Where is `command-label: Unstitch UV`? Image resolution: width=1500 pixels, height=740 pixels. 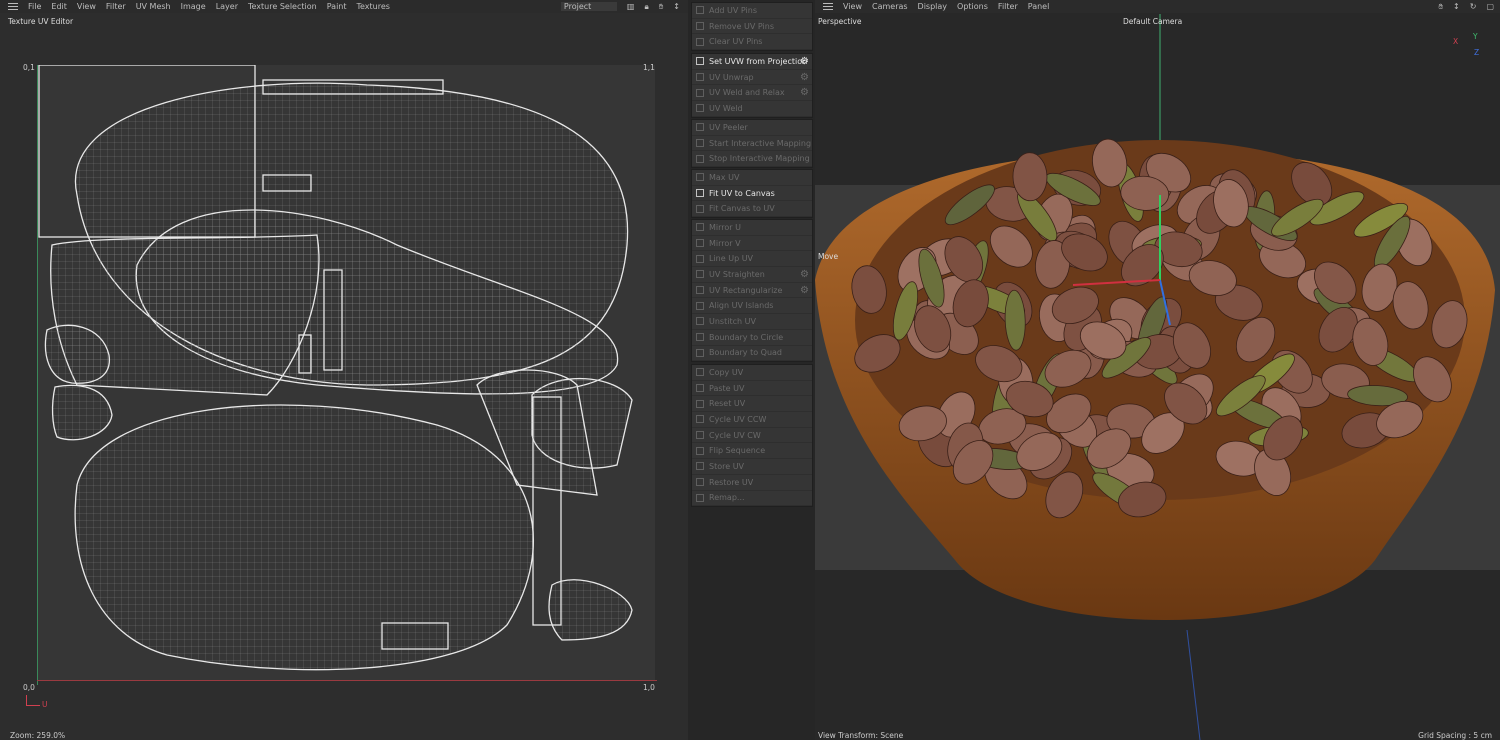 command-label: Unstitch UV is located at coordinates (732, 321).